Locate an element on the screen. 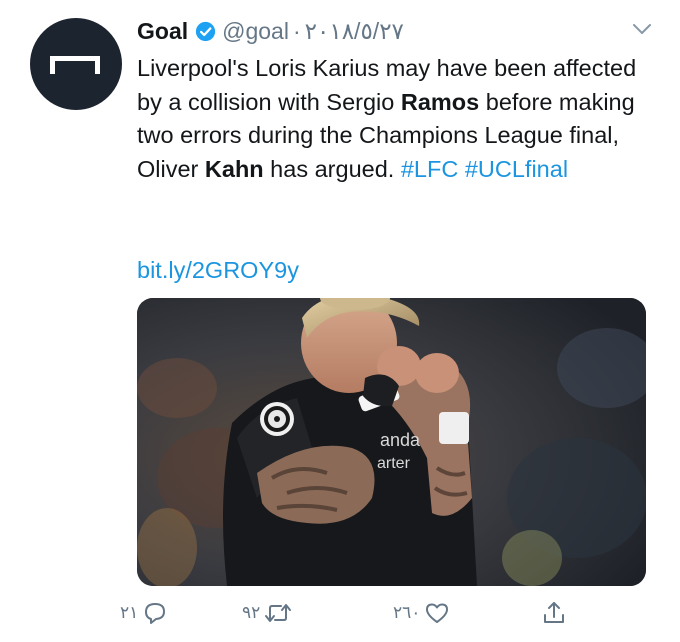  retweet-button: ٩٢ is located at coordinates (267, 613).